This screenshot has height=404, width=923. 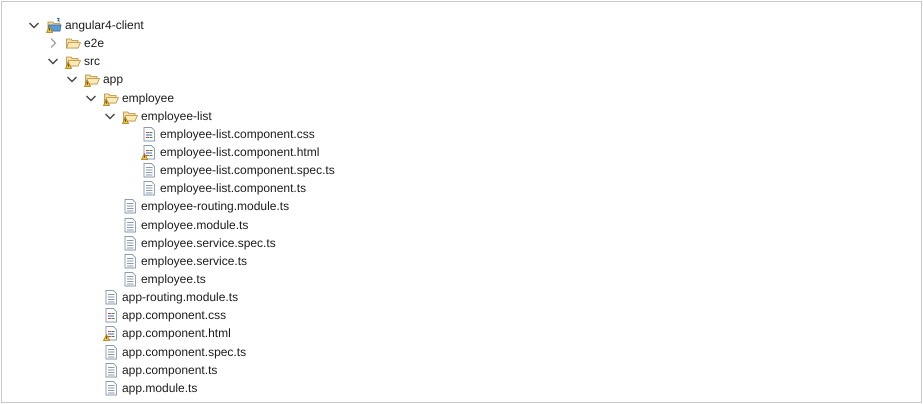 I want to click on tree-item-label: src, so click(x=92, y=61).